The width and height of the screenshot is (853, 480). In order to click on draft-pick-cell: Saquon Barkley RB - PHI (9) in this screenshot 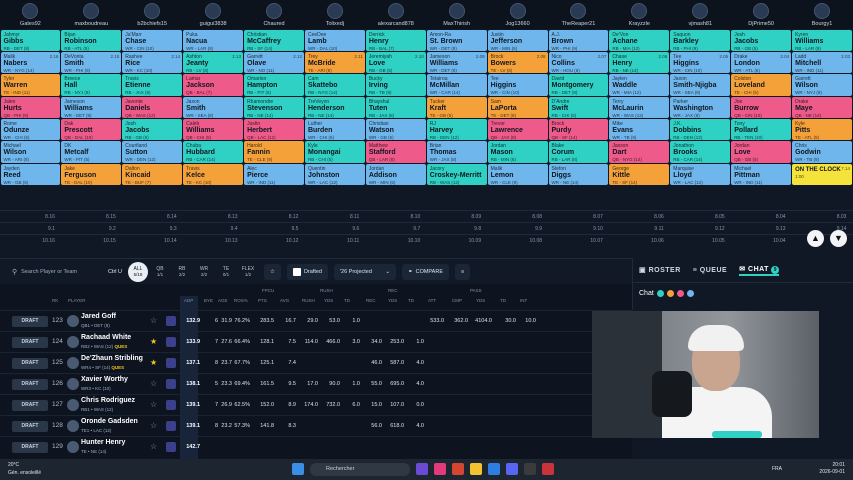, I will do `click(700, 40)`.